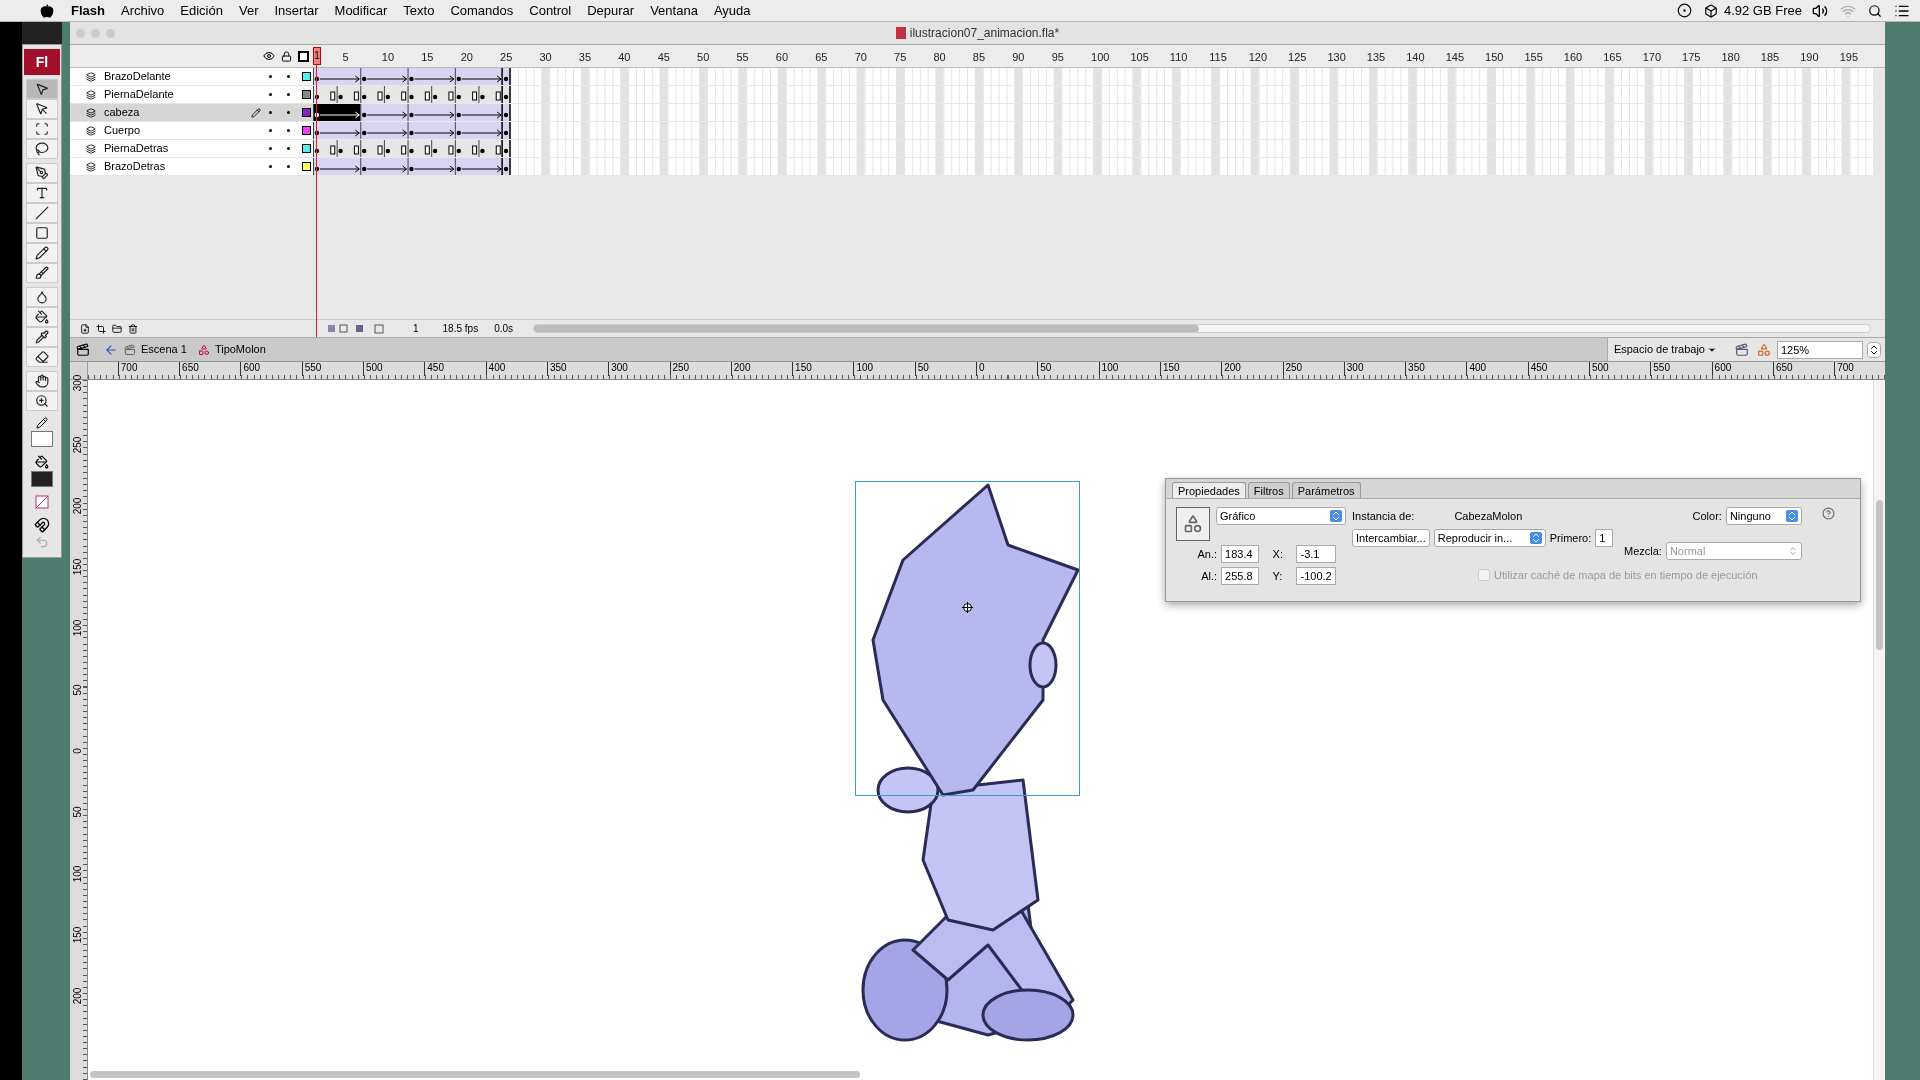  What do you see at coordinates (611, 10) in the screenshot?
I see `menu-item: Depurar` at bounding box center [611, 10].